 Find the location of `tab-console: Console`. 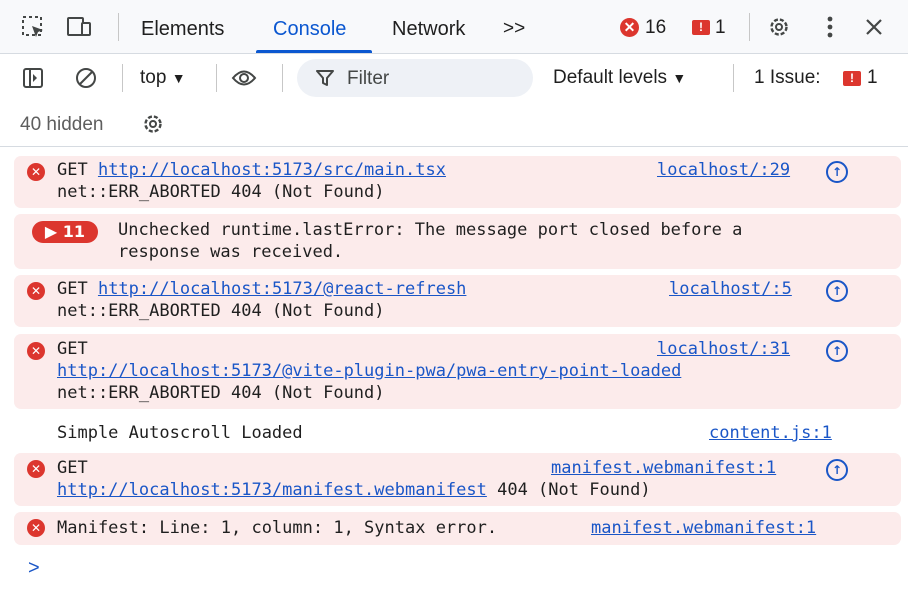

tab-console: Console is located at coordinates (309, 27).